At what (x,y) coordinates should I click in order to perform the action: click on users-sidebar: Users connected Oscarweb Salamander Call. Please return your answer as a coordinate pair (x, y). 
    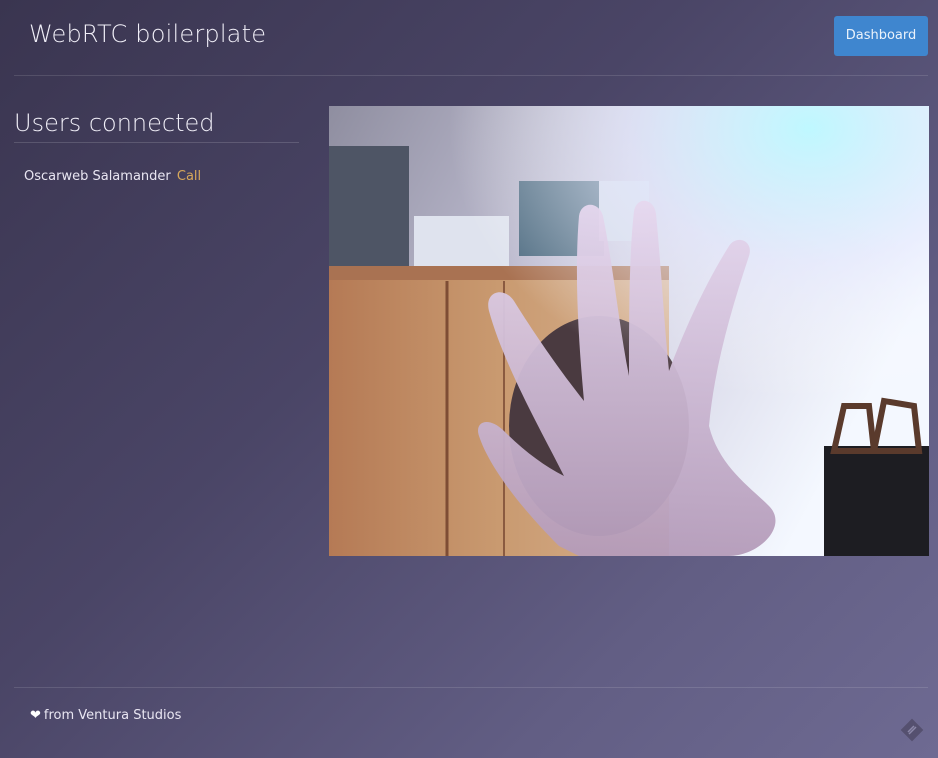
    Looking at the image, I should click on (156, 145).